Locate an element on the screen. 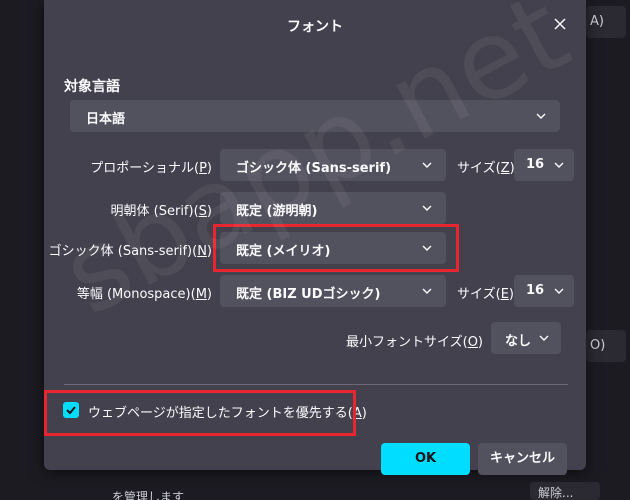  min-font-size-value: なし is located at coordinates (518, 341).